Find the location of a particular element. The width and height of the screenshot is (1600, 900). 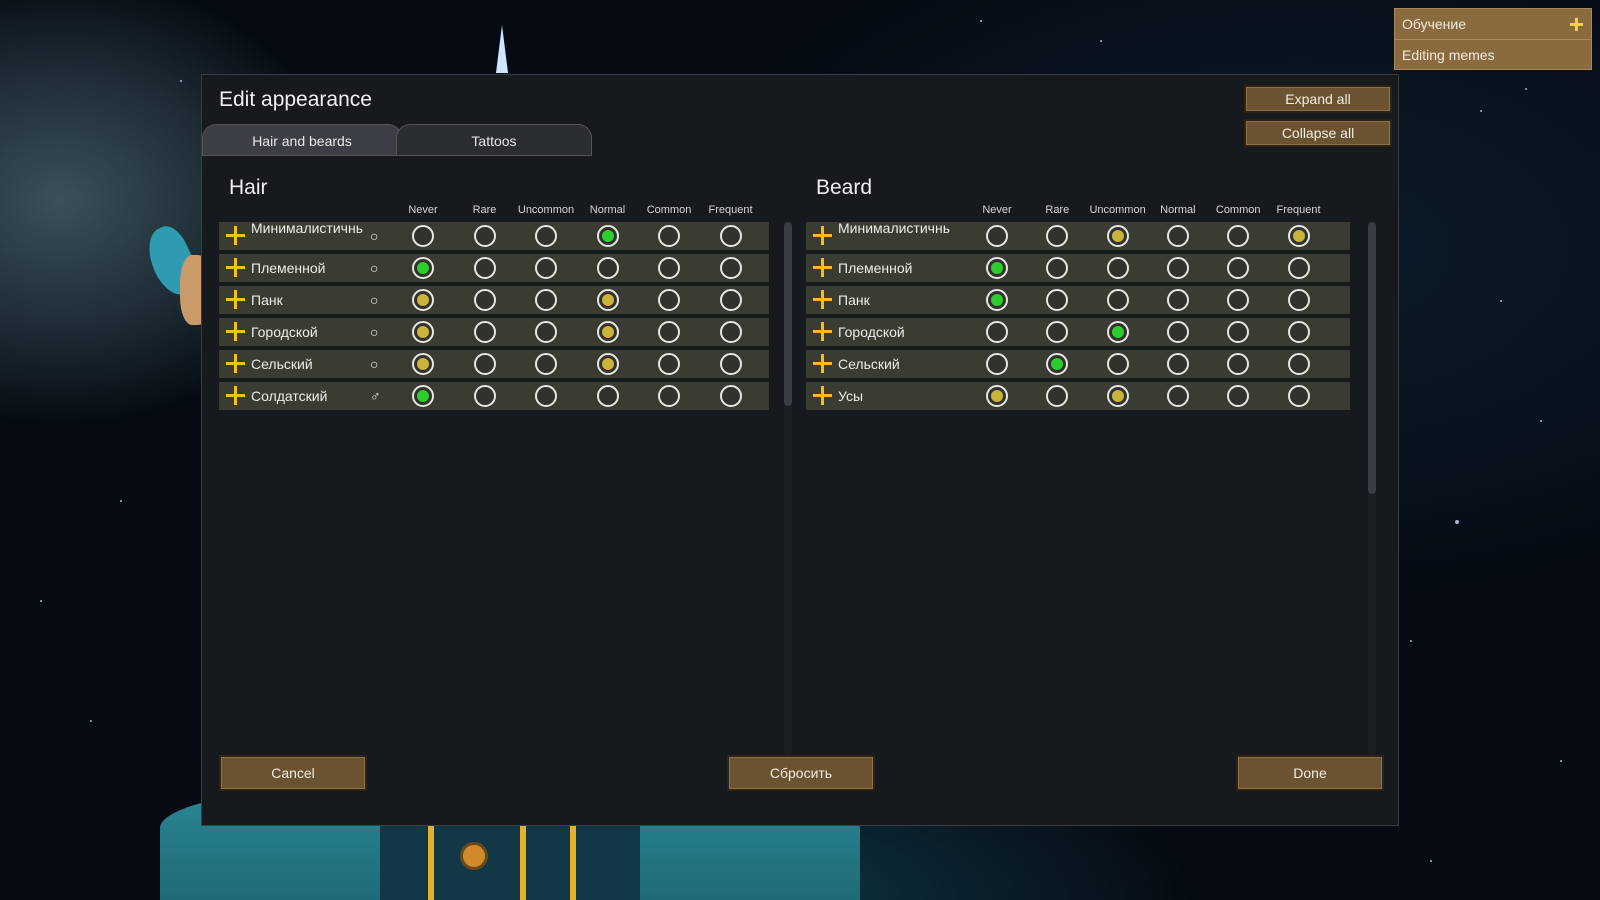

hair-style-row: Панк ○ is located at coordinates (494, 300).